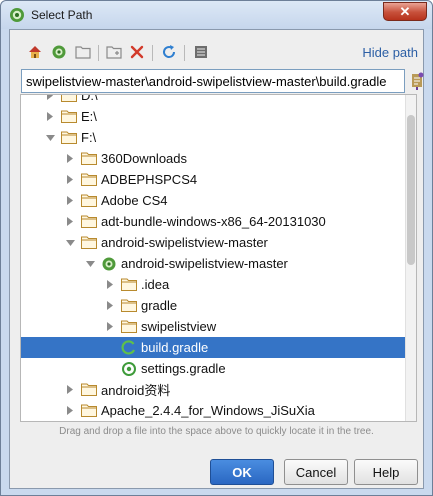 This screenshot has height=496, width=433. I want to click on tree-row: Adobe CS4, so click(214, 200).